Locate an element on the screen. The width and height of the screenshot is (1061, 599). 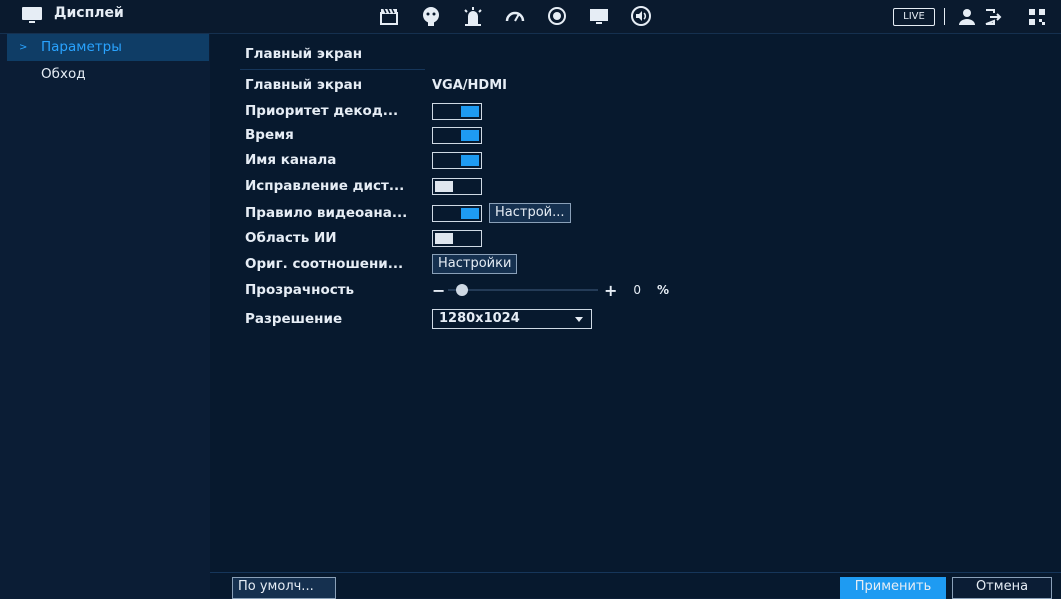
display-icon is located at coordinates (32, 14).